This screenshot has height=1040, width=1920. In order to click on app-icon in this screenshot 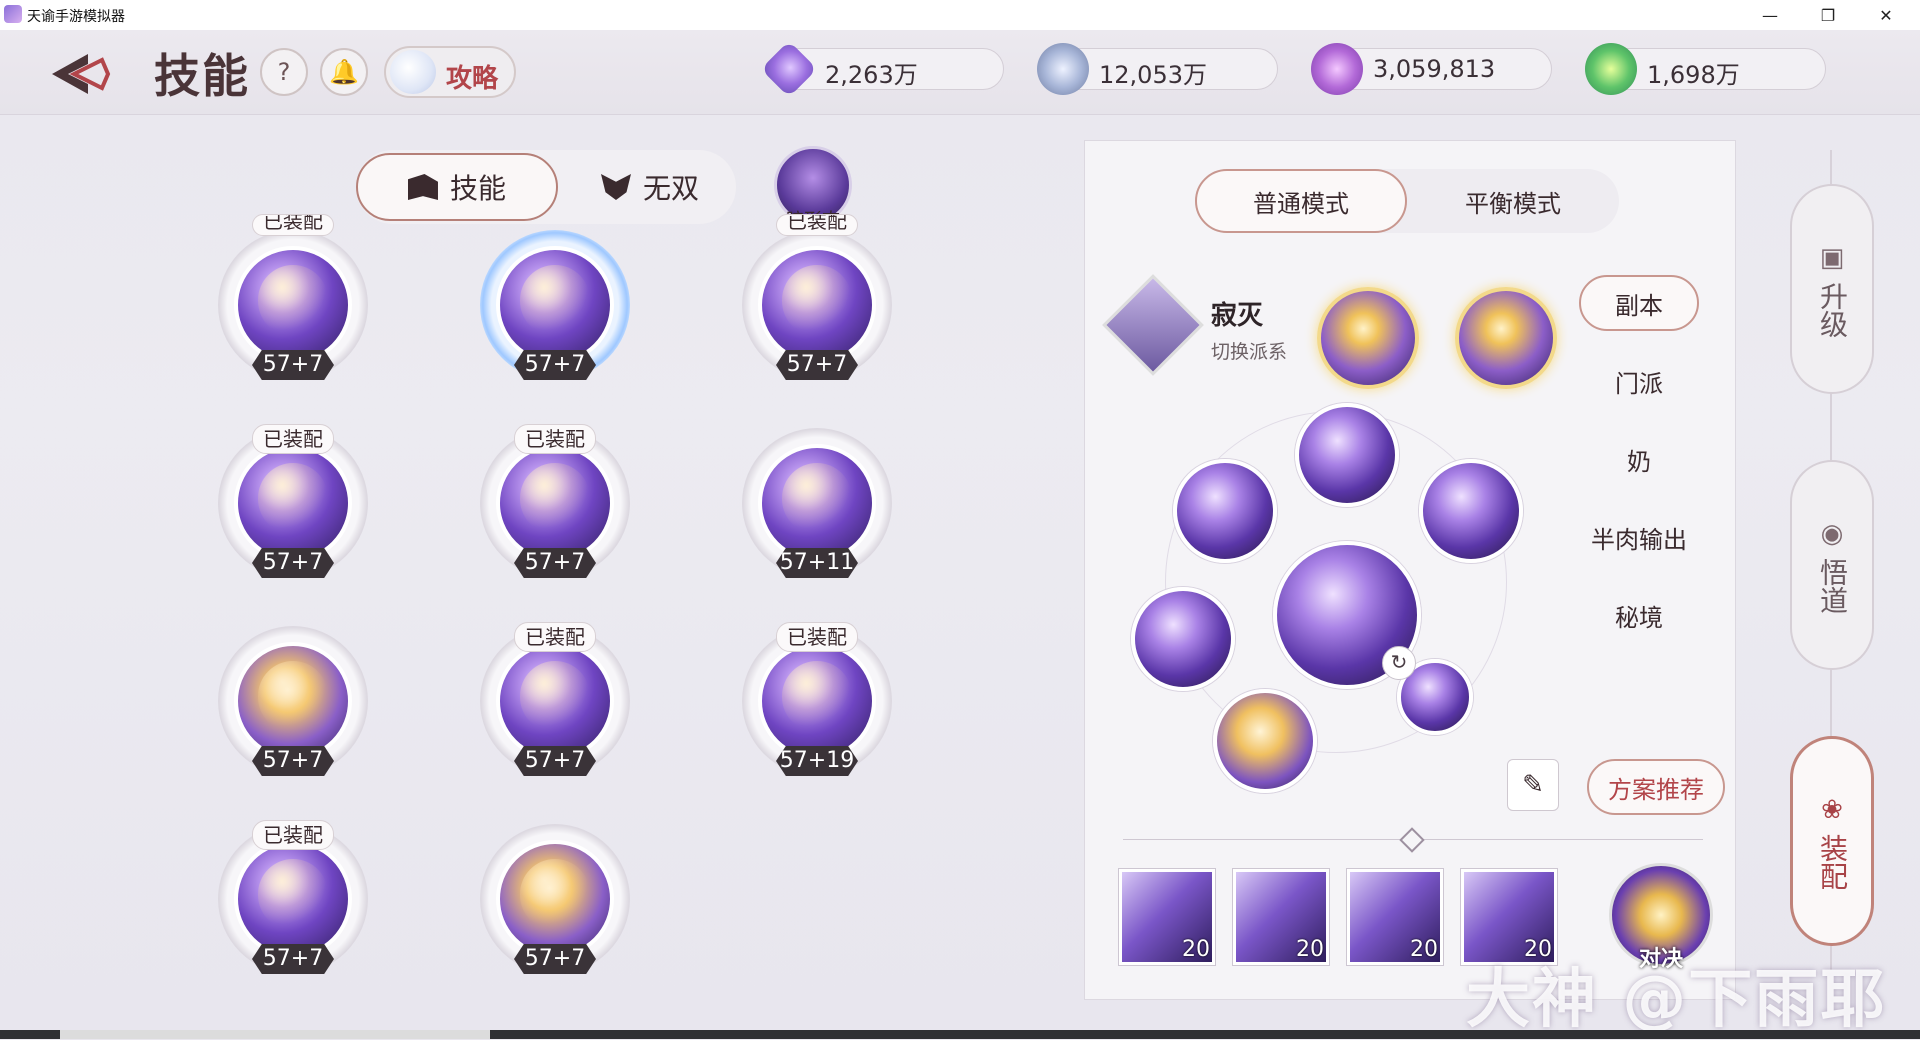, I will do `click(13, 14)`.